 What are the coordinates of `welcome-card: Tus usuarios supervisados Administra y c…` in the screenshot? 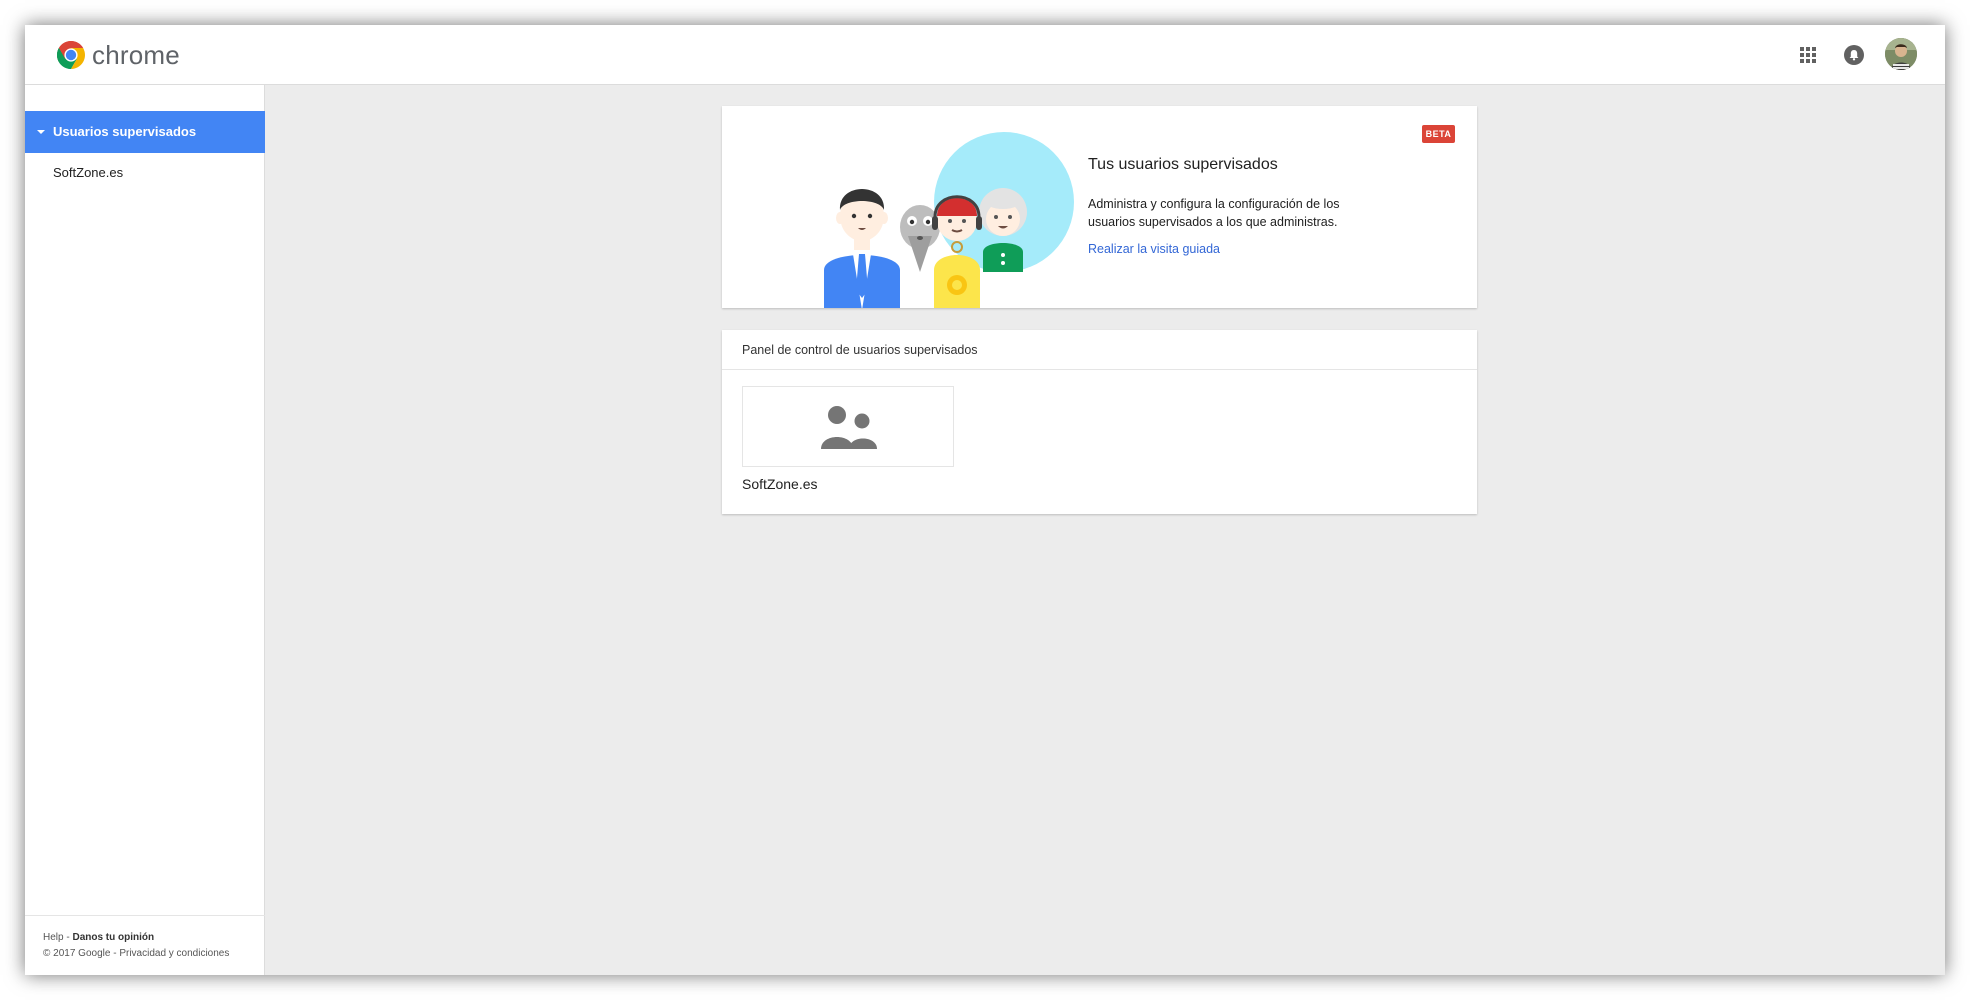 It's located at (1099, 207).